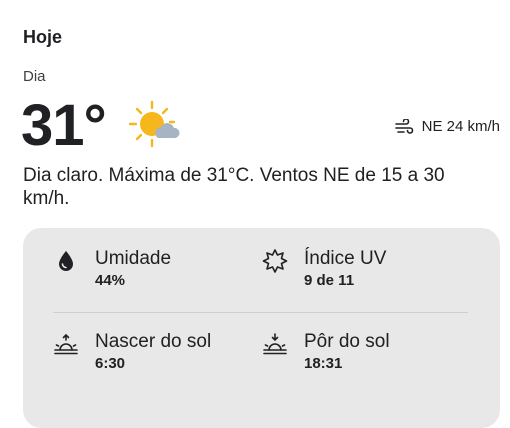 This screenshot has height=428, width=510. What do you see at coordinates (154, 124) in the screenshot?
I see `sun-with-cloud-icon` at bounding box center [154, 124].